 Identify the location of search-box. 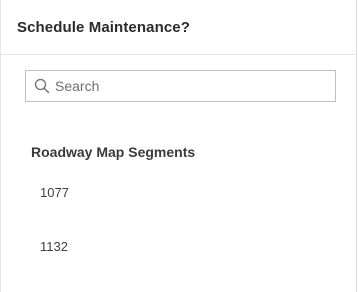
(180, 86).